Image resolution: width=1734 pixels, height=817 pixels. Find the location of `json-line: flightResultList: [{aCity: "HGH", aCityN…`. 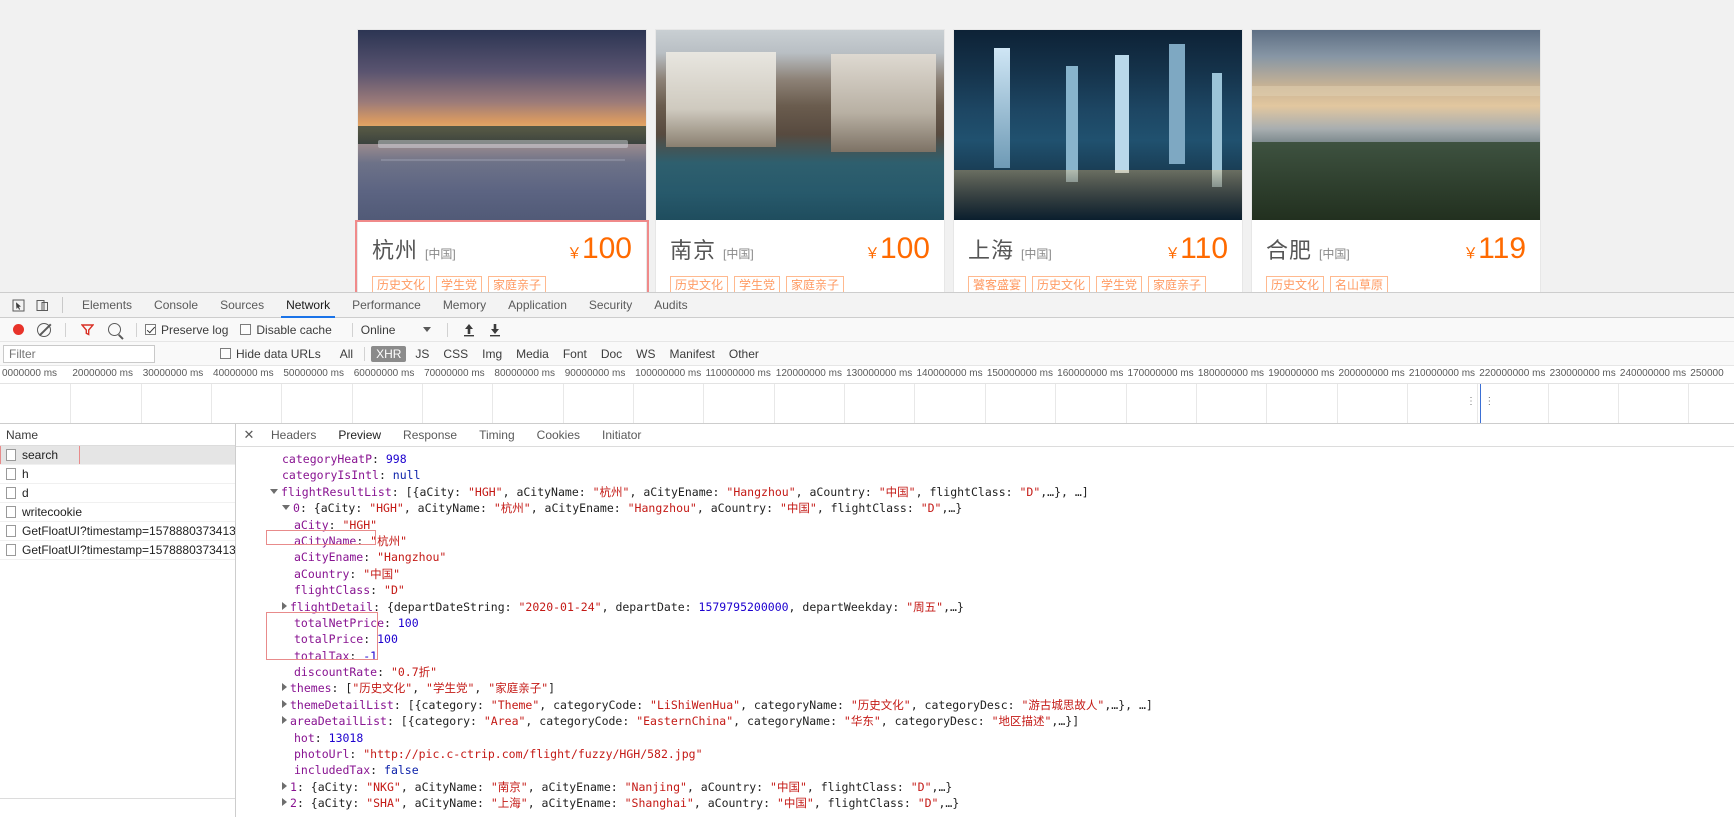

json-line: flightResultList: [{aCity: "HGH", aCityN… is located at coordinates (991, 492).